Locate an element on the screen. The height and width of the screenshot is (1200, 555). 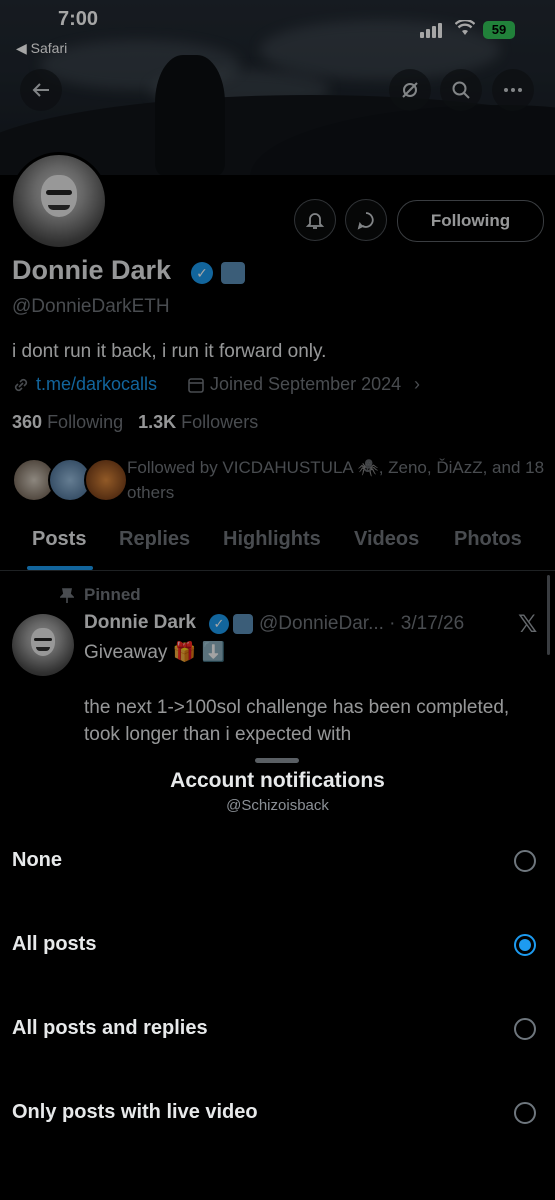
sheet-grabber is located at coordinates (277, 760).